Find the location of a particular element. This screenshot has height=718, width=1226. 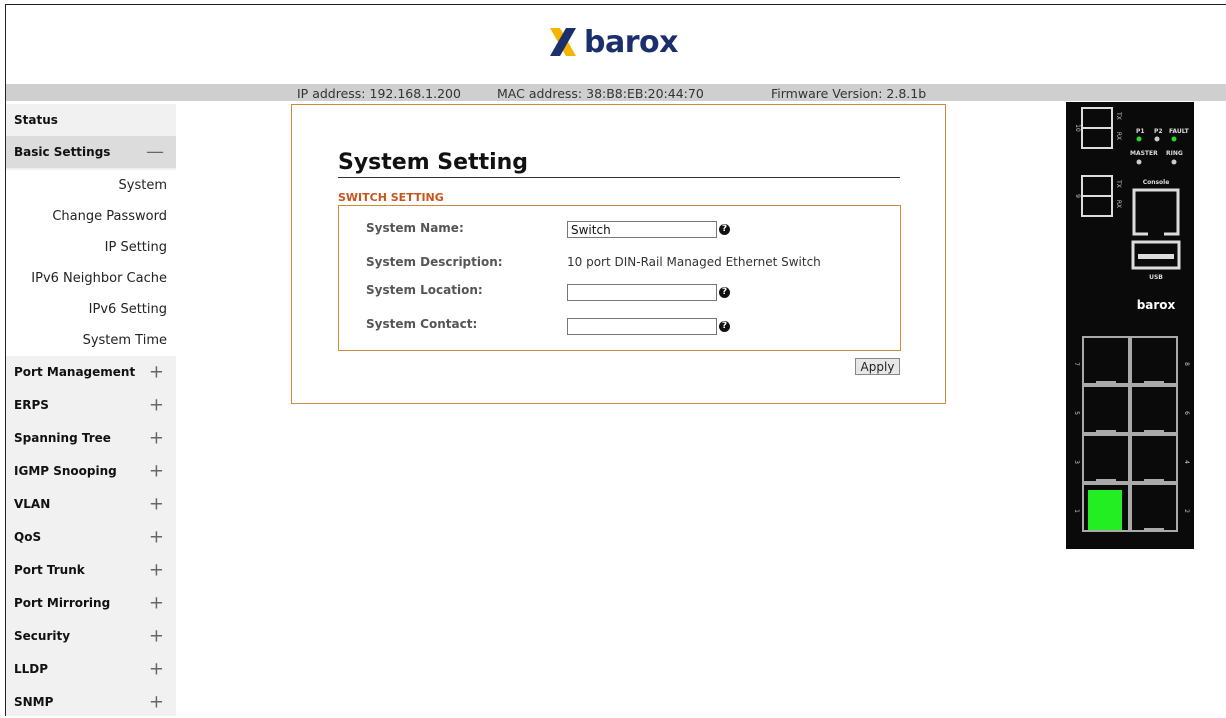

system-name-label: System Name: is located at coordinates (415, 228).